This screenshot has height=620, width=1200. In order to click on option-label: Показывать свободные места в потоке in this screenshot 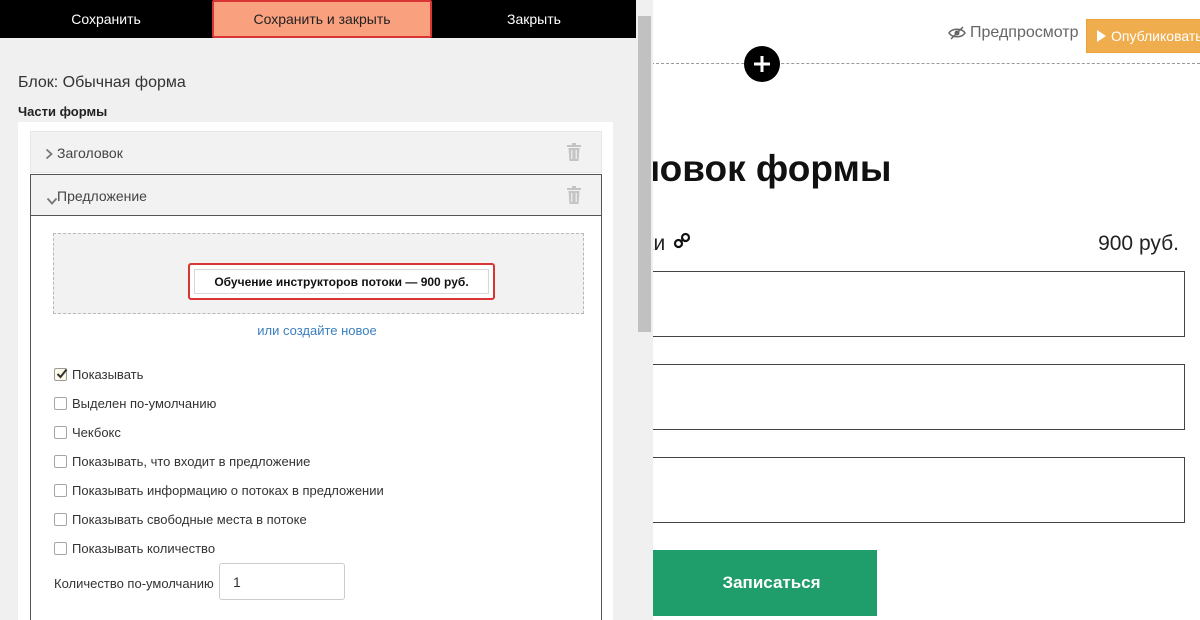, I will do `click(189, 519)`.